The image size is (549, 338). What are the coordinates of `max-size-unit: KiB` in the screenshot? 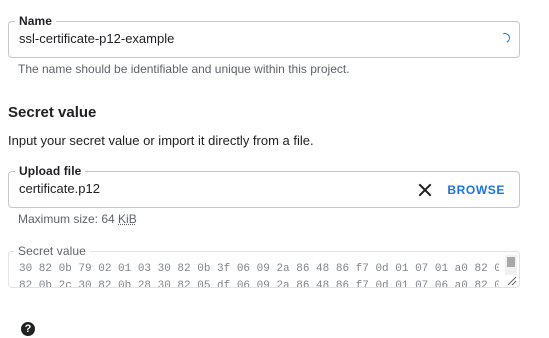 It's located at (127, 219).